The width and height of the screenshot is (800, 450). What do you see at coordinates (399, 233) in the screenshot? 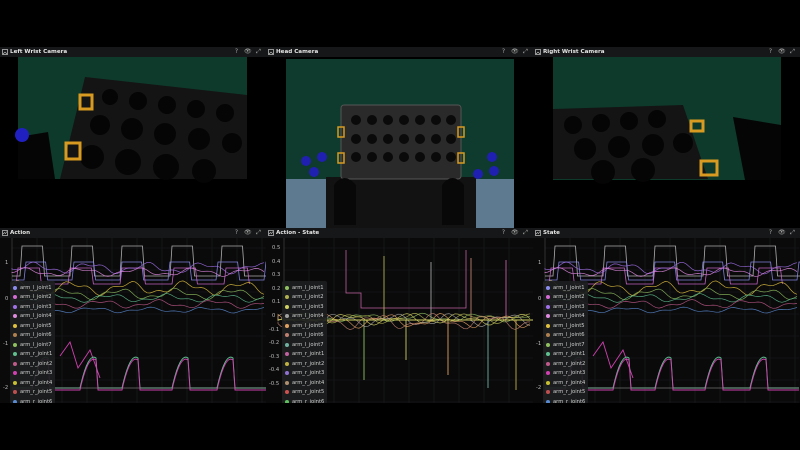
I see `panel-header: Action - State ? 👁 ⤢` at bounding box center [399, 233].